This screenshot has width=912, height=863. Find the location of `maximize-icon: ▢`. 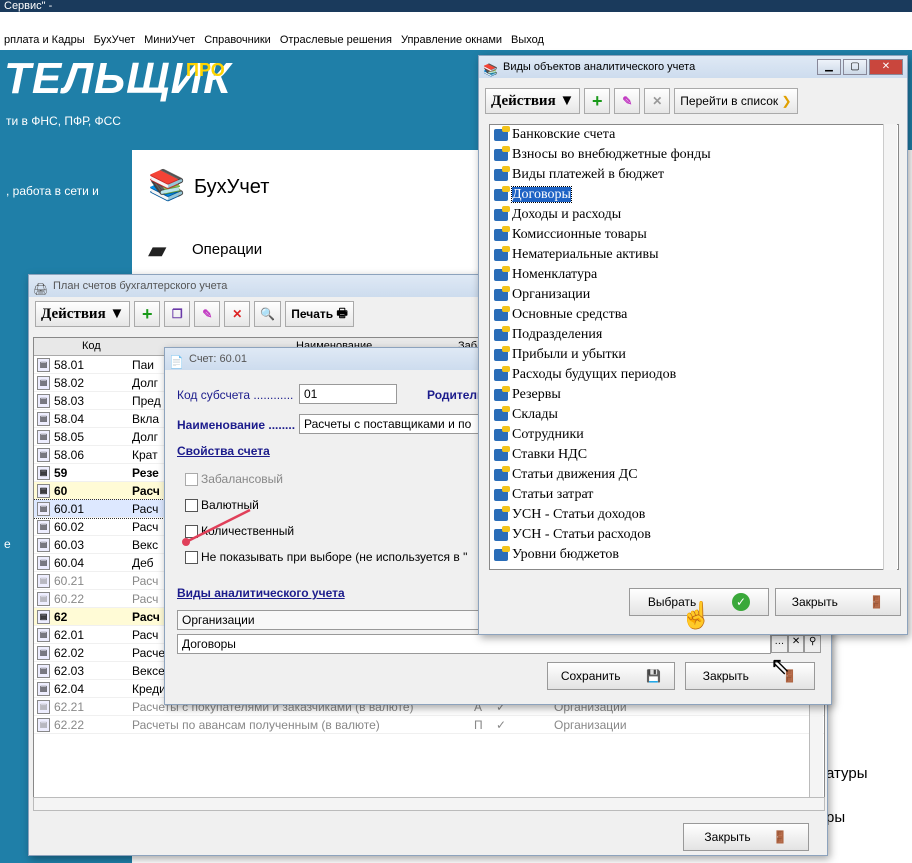

maximize-icon: ▢ is located at coordinates (855, 67).